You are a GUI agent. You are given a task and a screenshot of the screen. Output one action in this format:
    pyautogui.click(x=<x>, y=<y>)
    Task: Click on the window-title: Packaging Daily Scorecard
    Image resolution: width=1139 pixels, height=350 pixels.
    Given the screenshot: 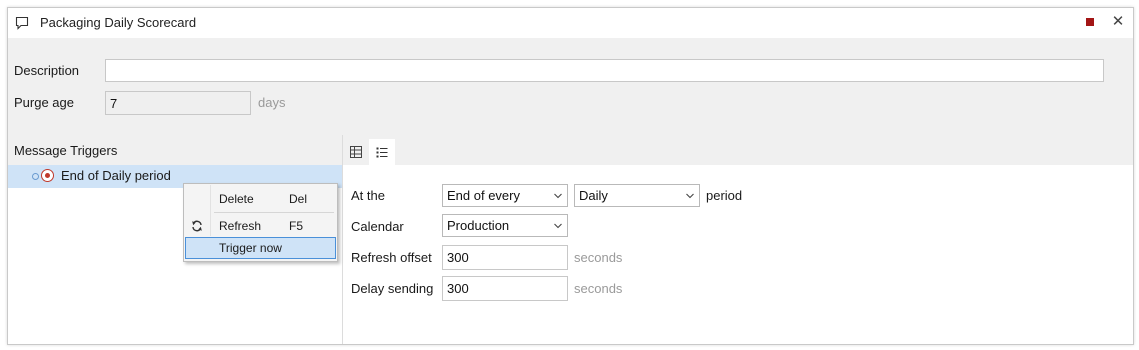 What is the action you would take?
    pyautogui.click(x=118, y=22)
    